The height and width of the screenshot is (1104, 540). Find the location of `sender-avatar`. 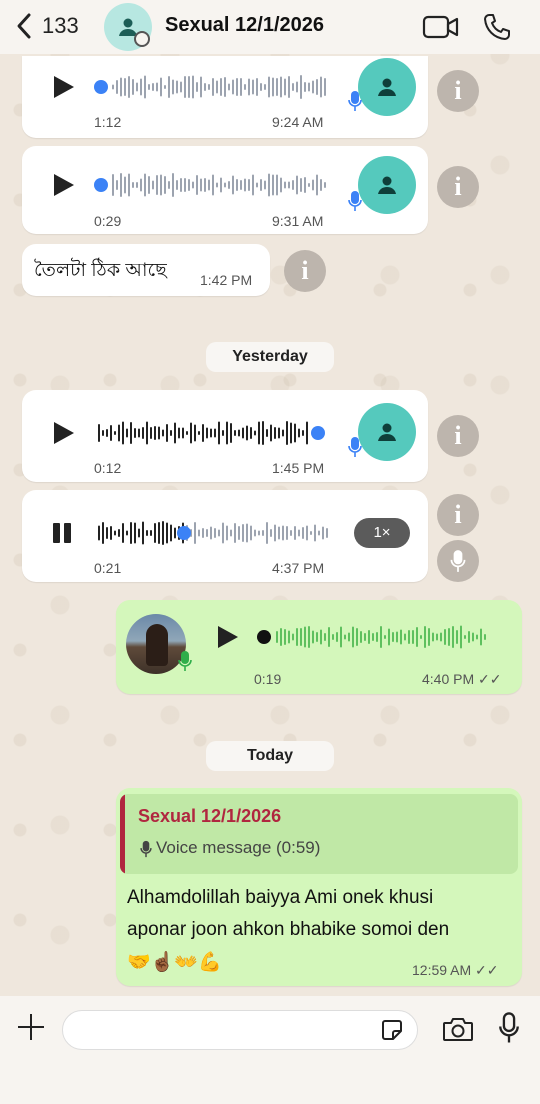

sender-avatar is located at coordinates (387, 185).